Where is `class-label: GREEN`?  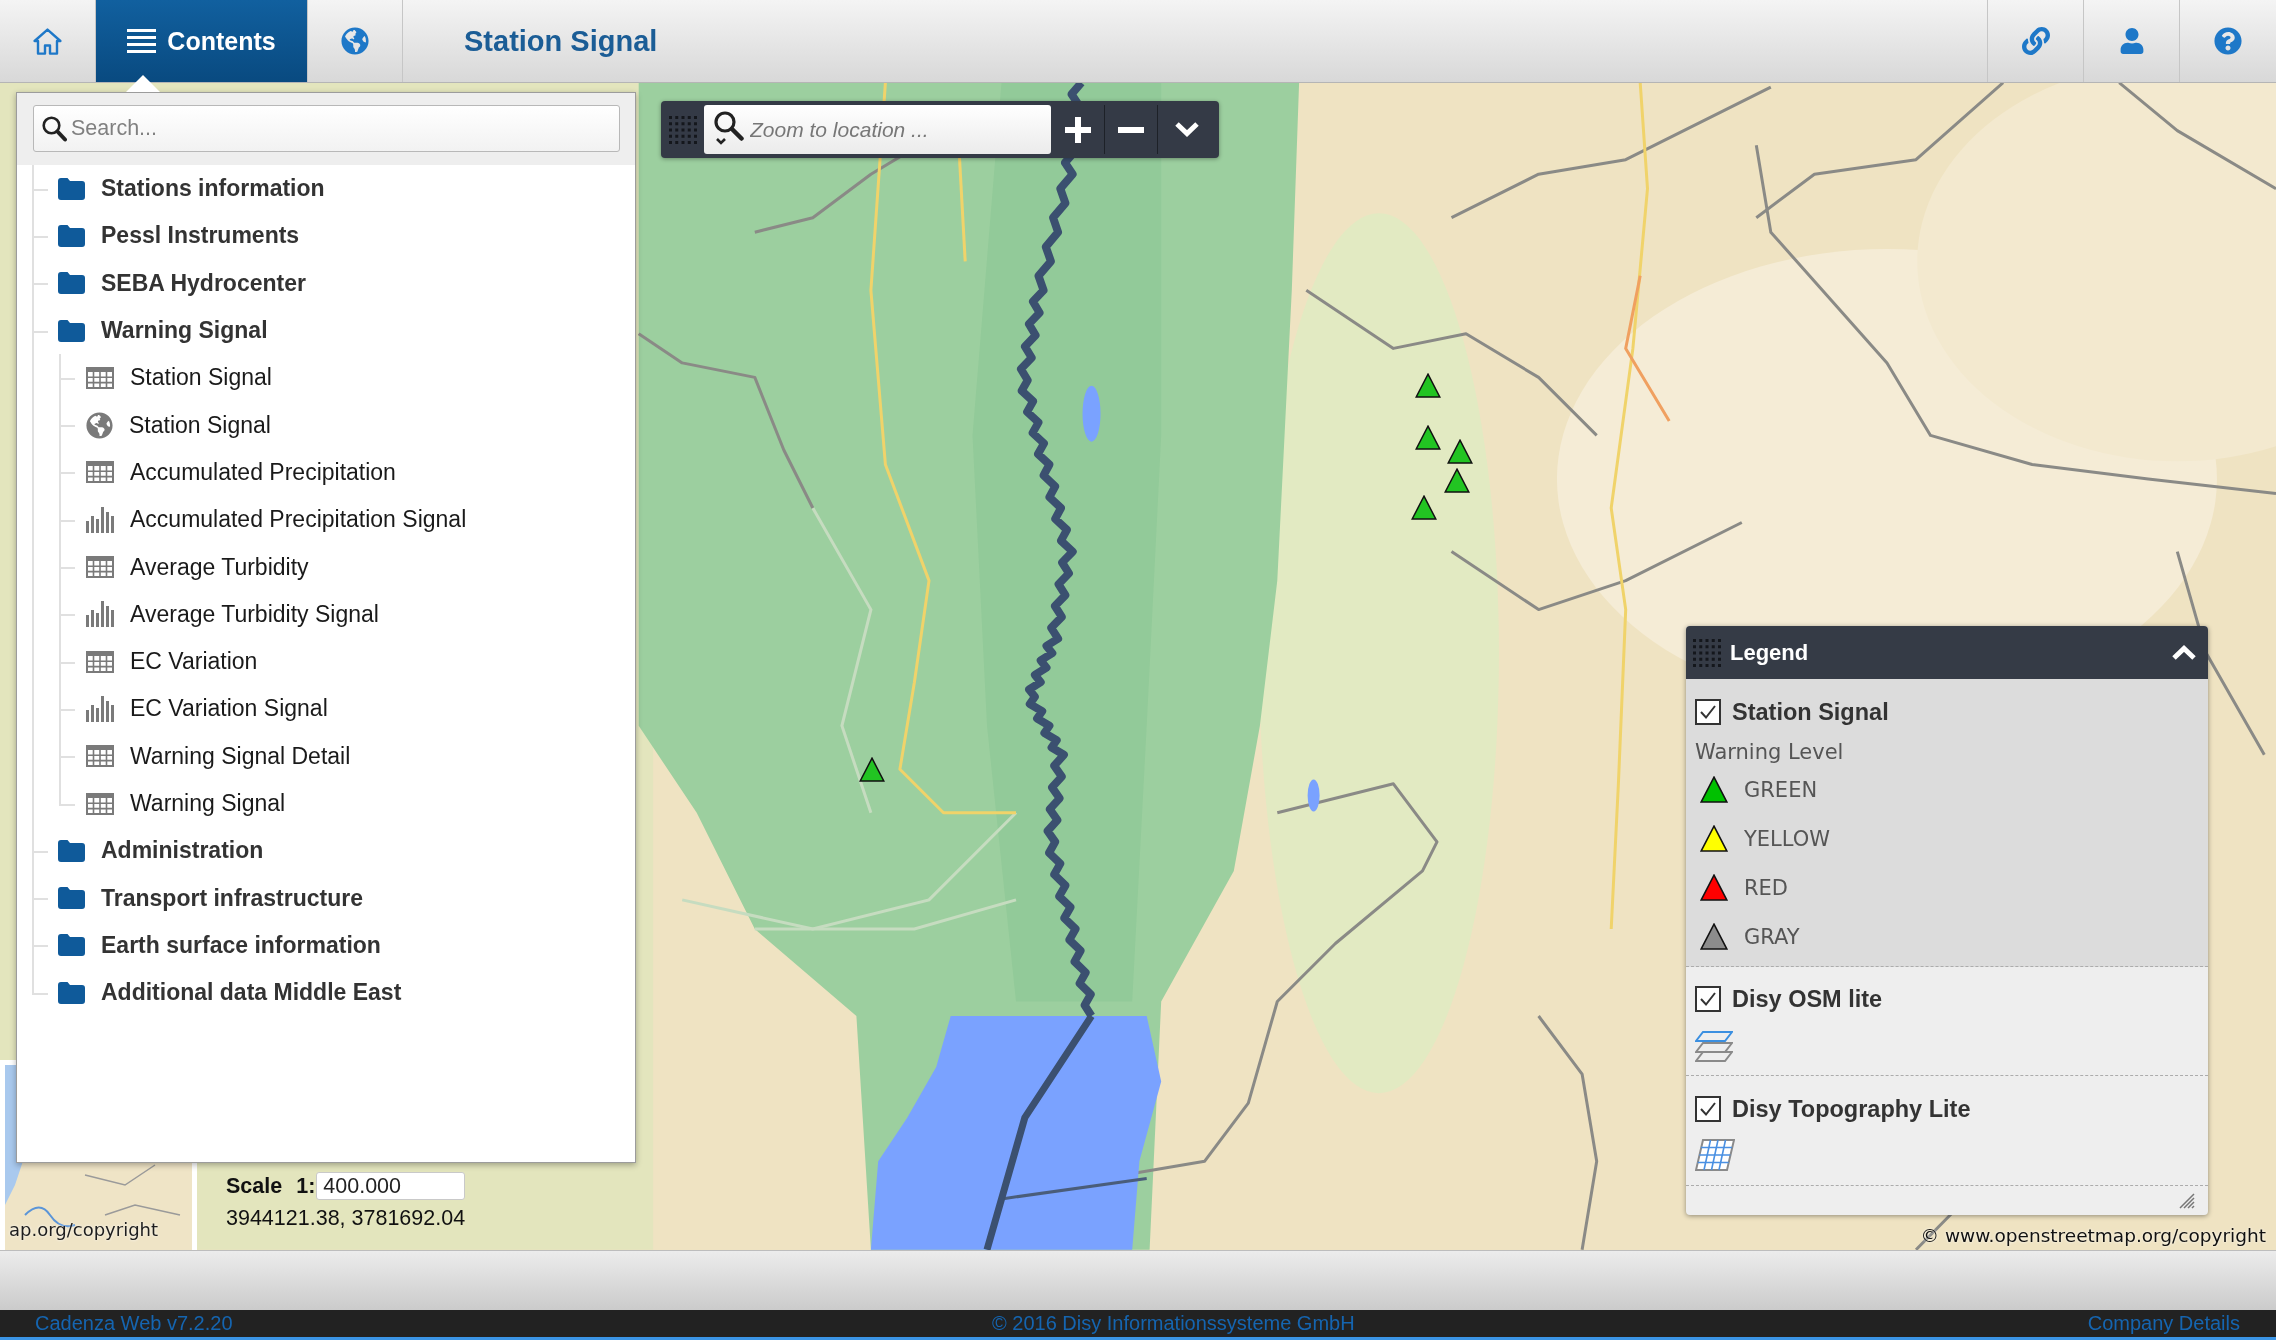 class-label: GREEN is located at coordinates (1781, 789).